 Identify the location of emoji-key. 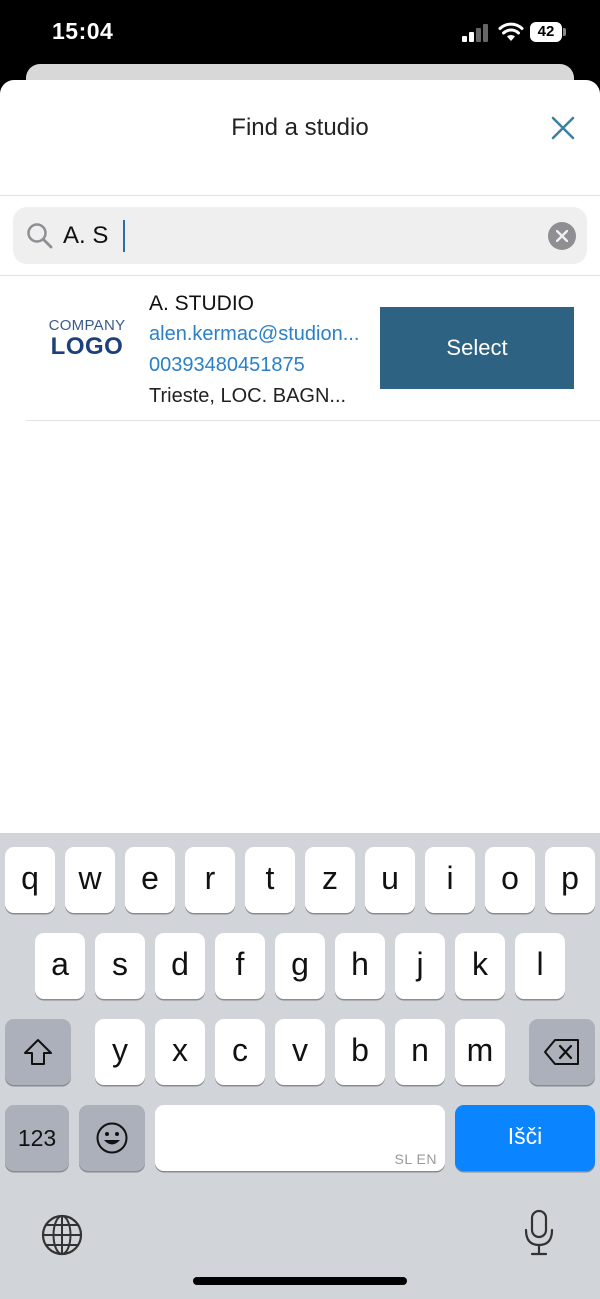
(112, 1138).